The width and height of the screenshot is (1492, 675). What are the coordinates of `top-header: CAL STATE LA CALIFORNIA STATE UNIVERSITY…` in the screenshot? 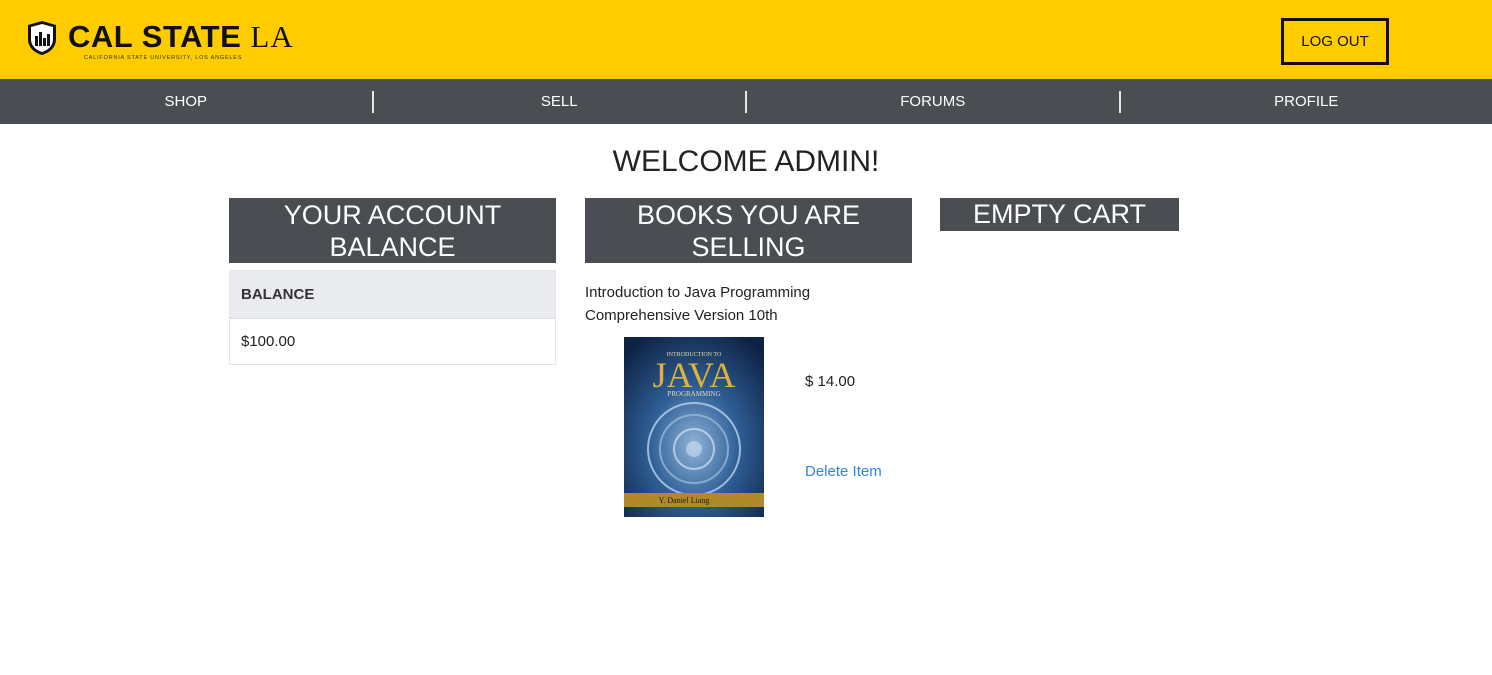 It's located at (746, 39).